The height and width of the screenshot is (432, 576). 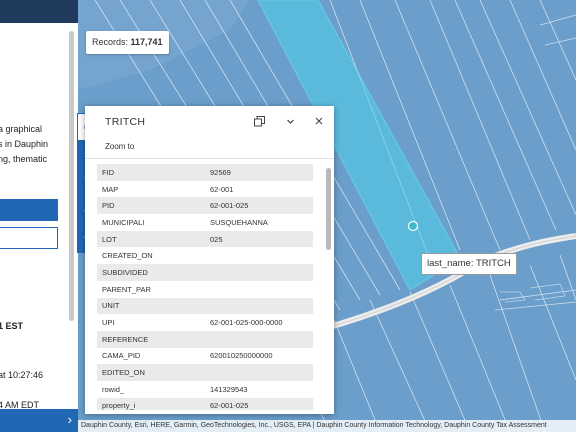 I want to click on attribute-value: 62-001-025-000-0000, so click(x=246, y=323).